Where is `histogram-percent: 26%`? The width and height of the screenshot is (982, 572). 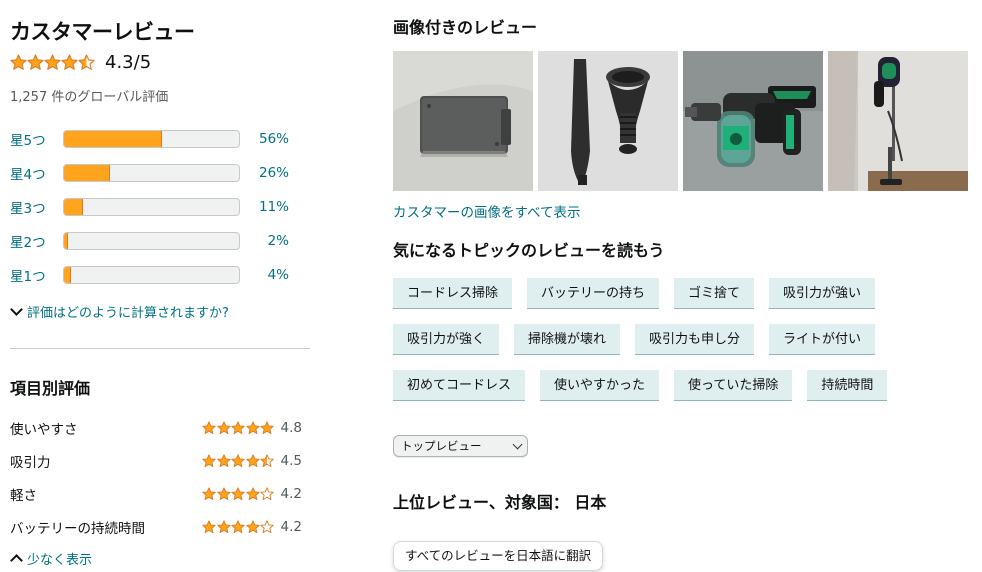 histogram-percent: 26% is located at coordinates (264, 173).